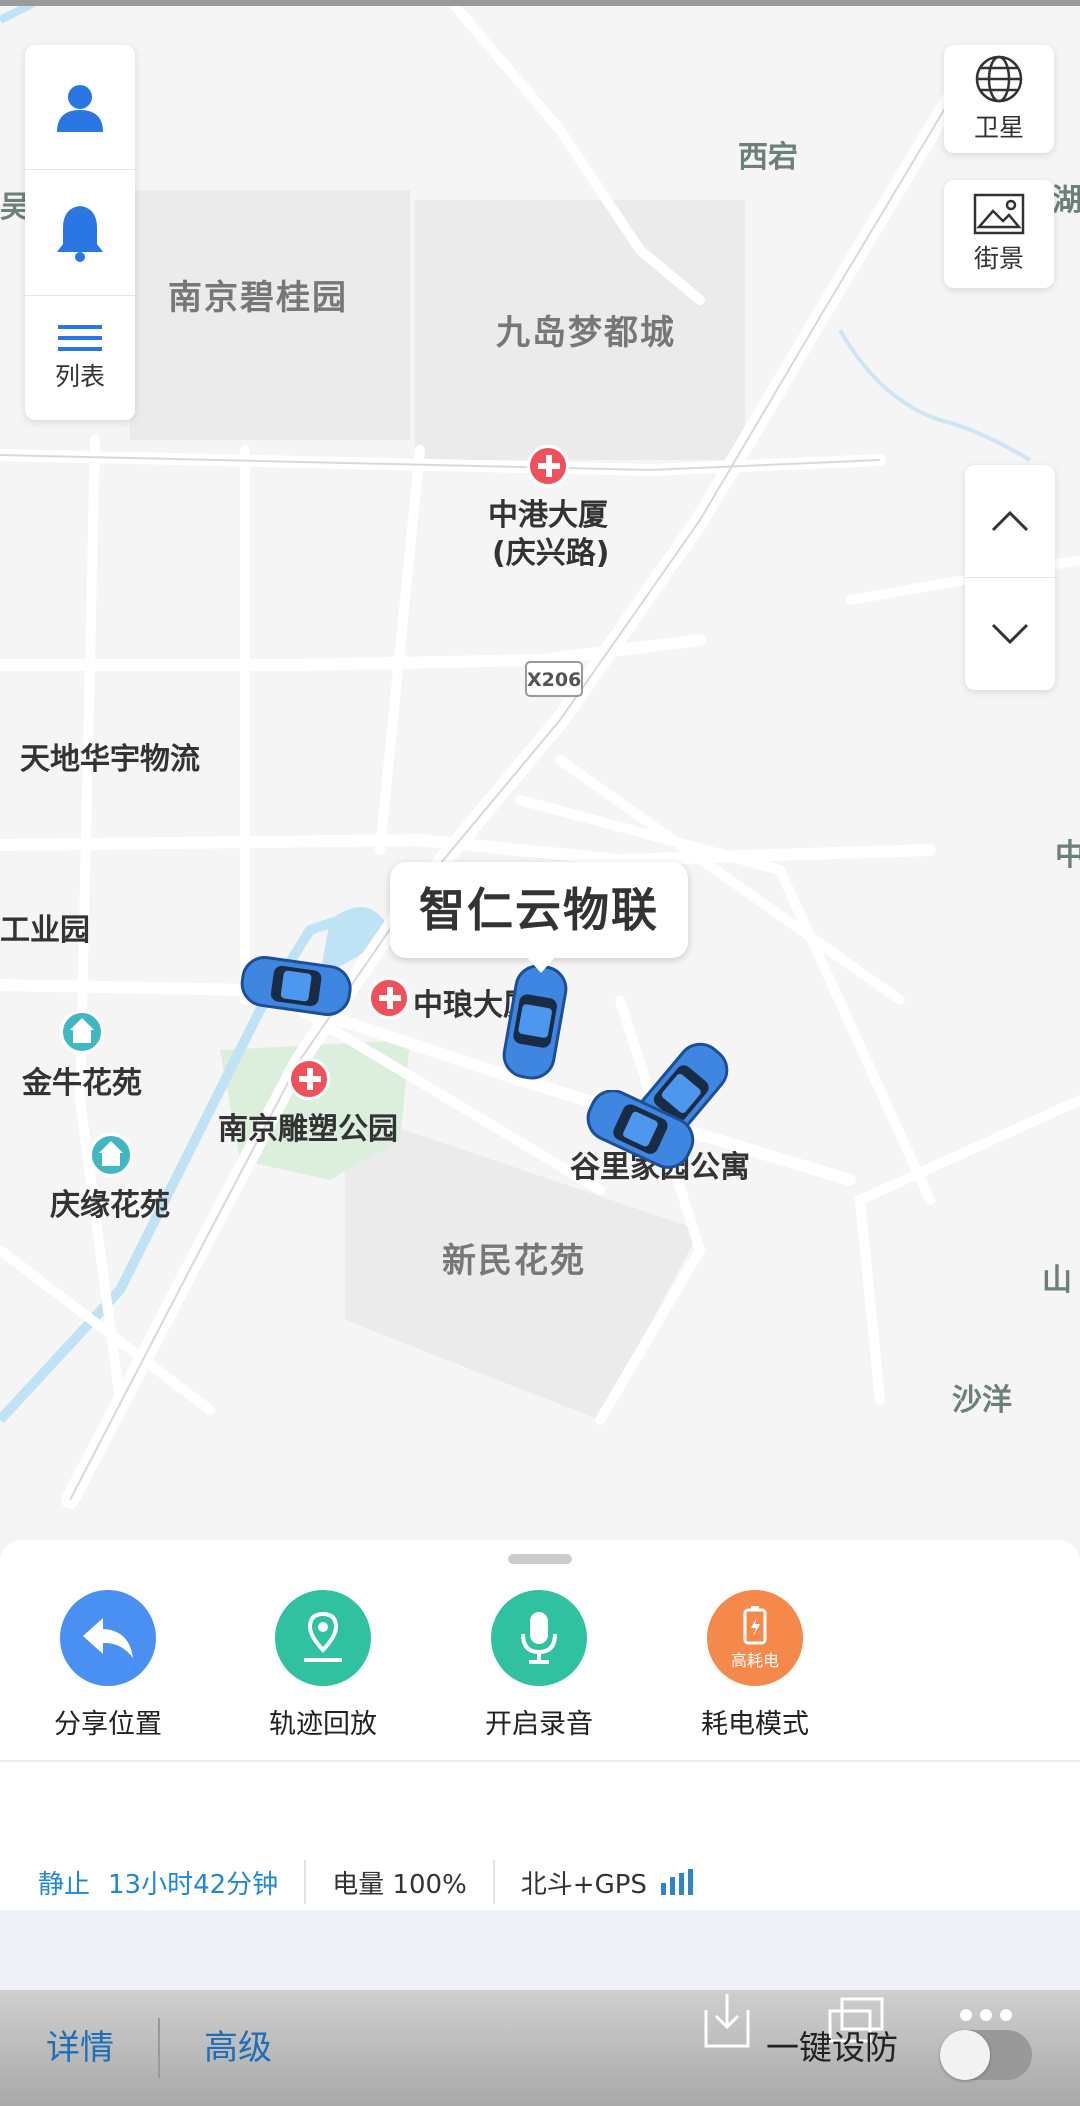 The width and height of the screenshot is (1080, 2106). What do you see at coordinates (1057, 1280) in the screenshot?
I see `map-label-shan: 山` at bounding box center [1057, 1280].